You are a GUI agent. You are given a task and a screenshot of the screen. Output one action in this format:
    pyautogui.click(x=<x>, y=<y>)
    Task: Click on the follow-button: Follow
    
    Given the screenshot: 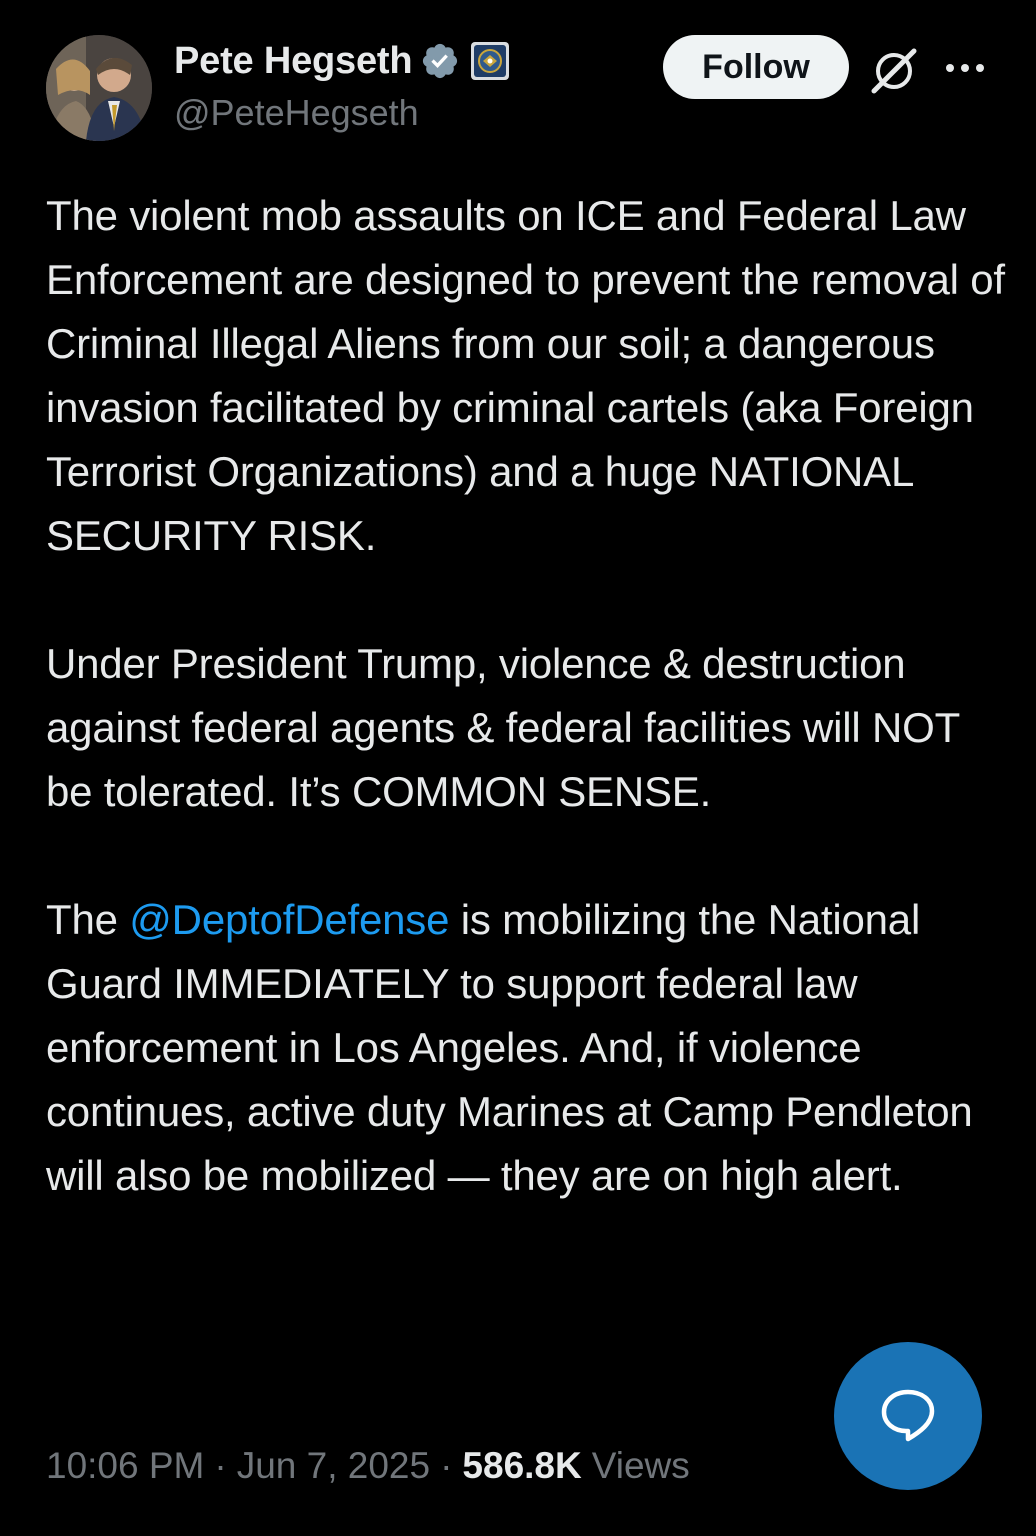 What is the action you would take?
    pyautogui.click(x=756, y=67)
    